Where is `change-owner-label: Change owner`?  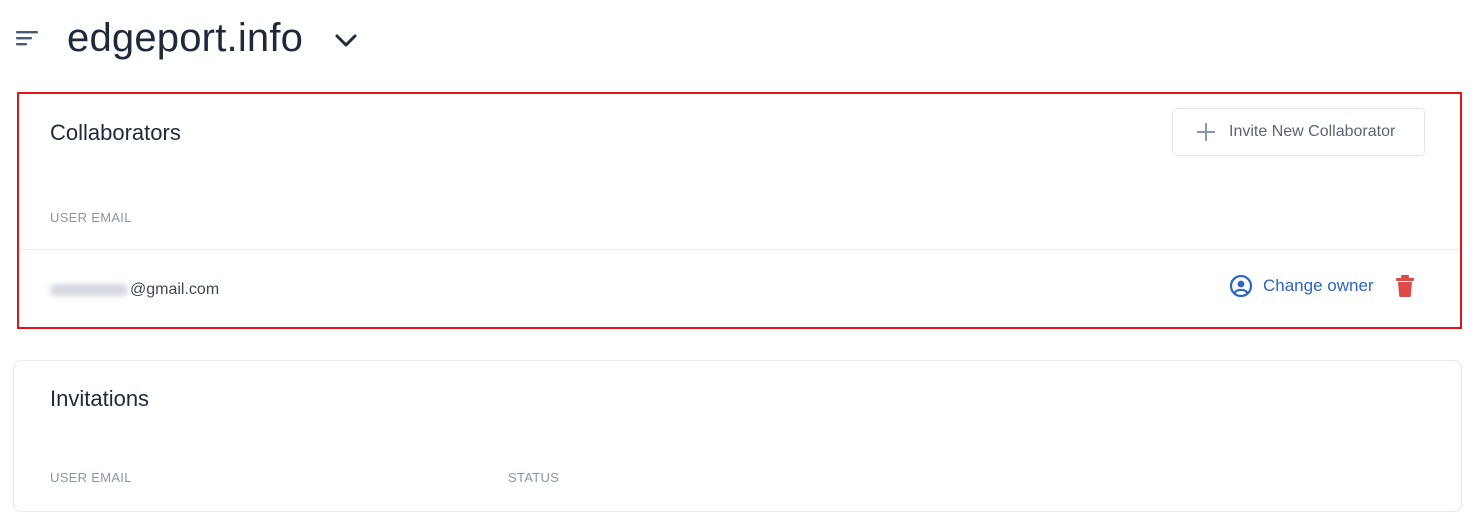
change-owner-label: Change owner is located at coordinates (1318, 285).